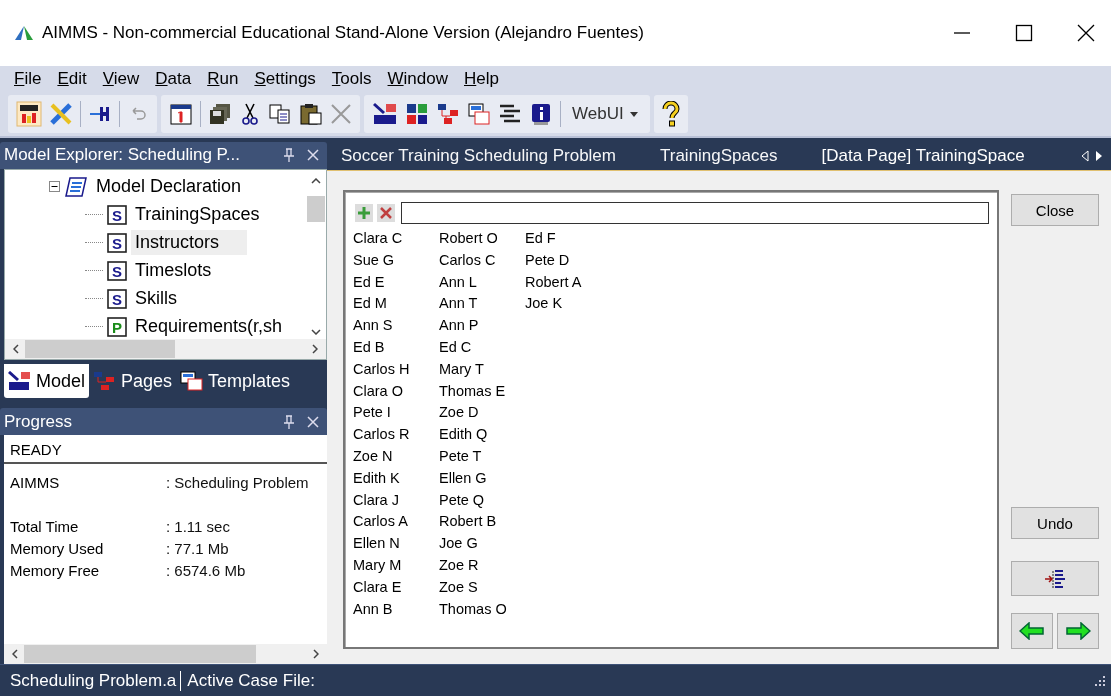  Describe the element at coordinates (72, 79) in the screenshot. I see `menu-item: Edit` at that location.